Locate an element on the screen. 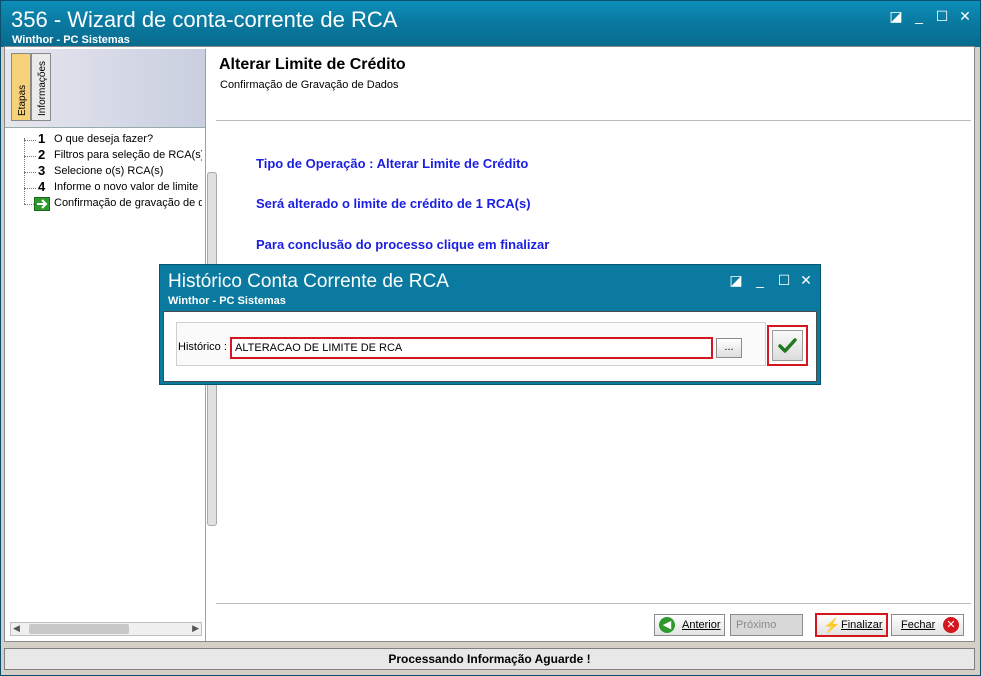 The height and width of the screenshot is (676, 981). close-icon: ✕ is located at coordinates (965, 16).